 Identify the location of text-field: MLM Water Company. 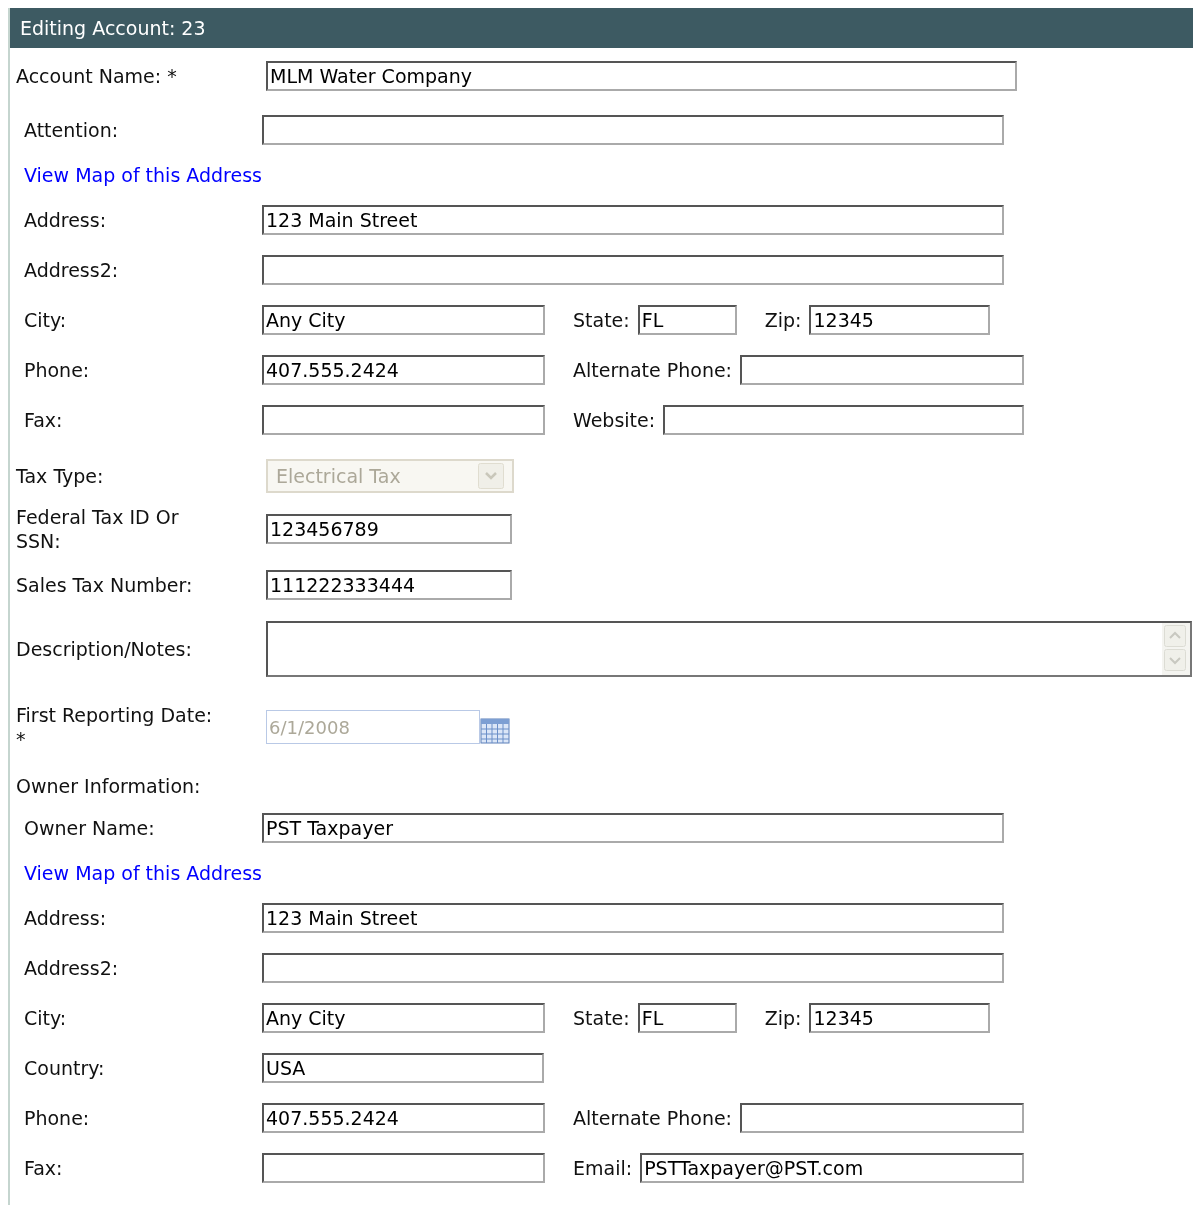
(641, 76).